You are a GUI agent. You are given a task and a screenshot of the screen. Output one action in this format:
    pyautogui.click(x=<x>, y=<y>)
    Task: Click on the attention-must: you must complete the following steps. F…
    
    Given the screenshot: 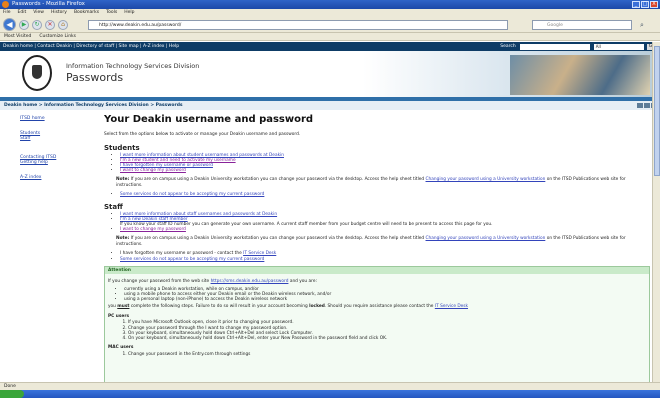 What is the action you would take?
    pyautogui.click(x=377, y=307)
    